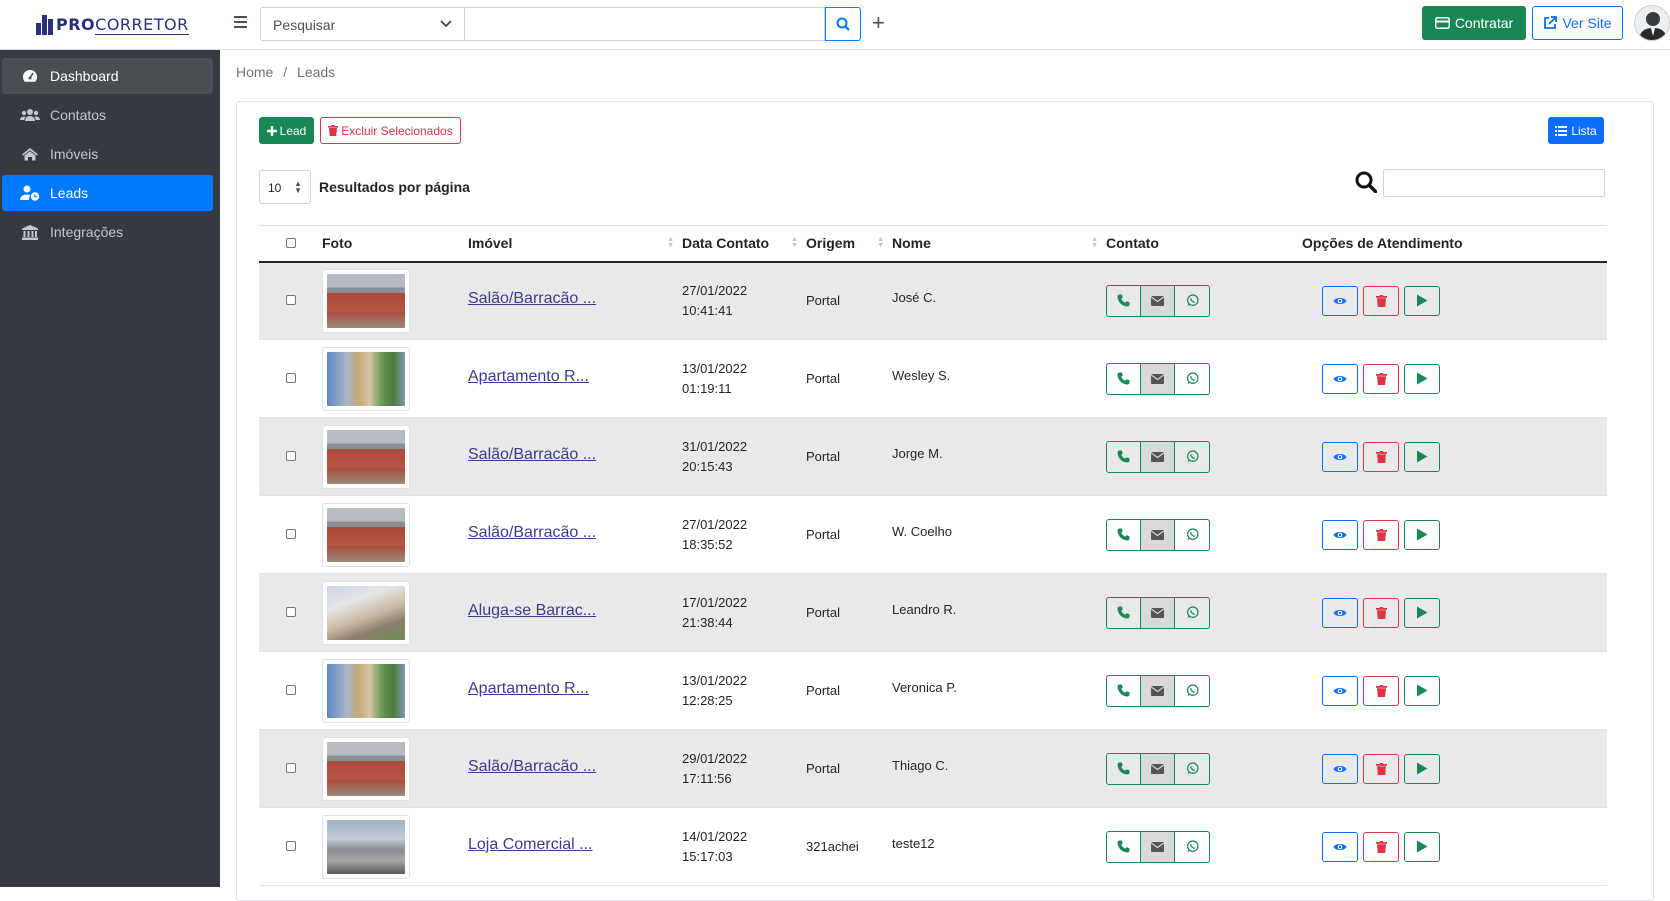  What do you see at coordinates (999, 244) in the screenshot?
I see `column-header-nome: Nome ▲ ▼` at bounding box center [999, 244].